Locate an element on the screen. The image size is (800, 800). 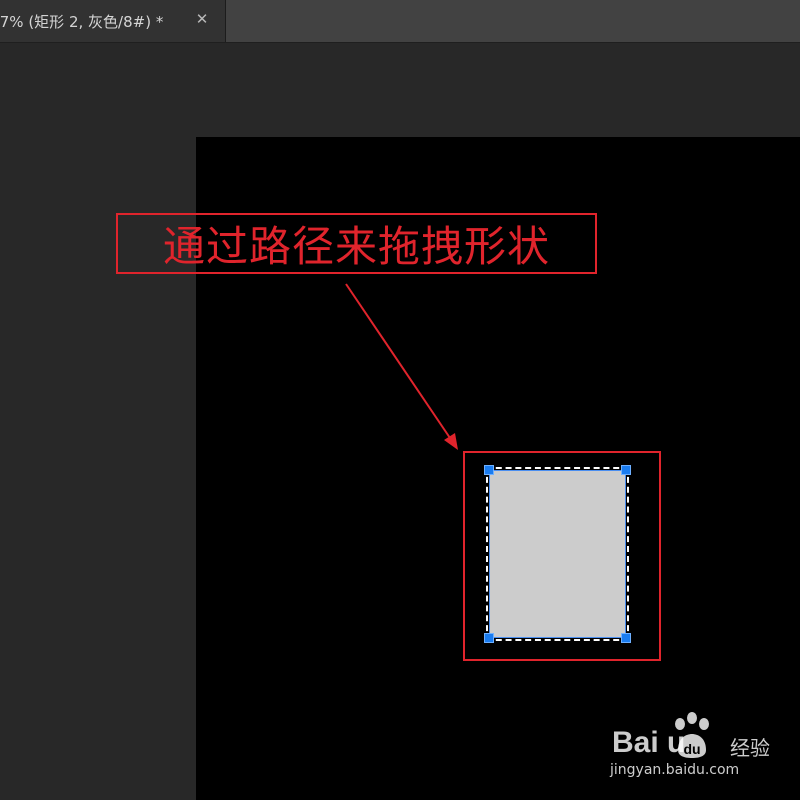
document-tab-title: .7% (矩形 2, 灰色/8#) * is located at coordinates (82, 21).